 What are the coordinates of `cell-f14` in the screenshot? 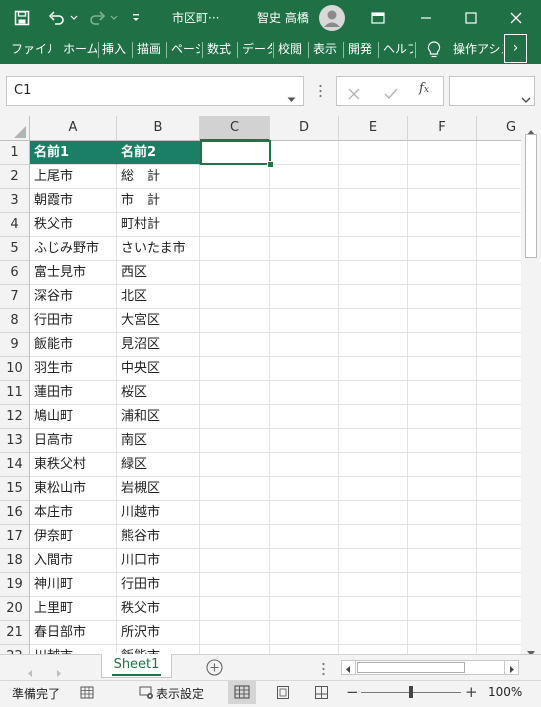 It's located at (442, 465).